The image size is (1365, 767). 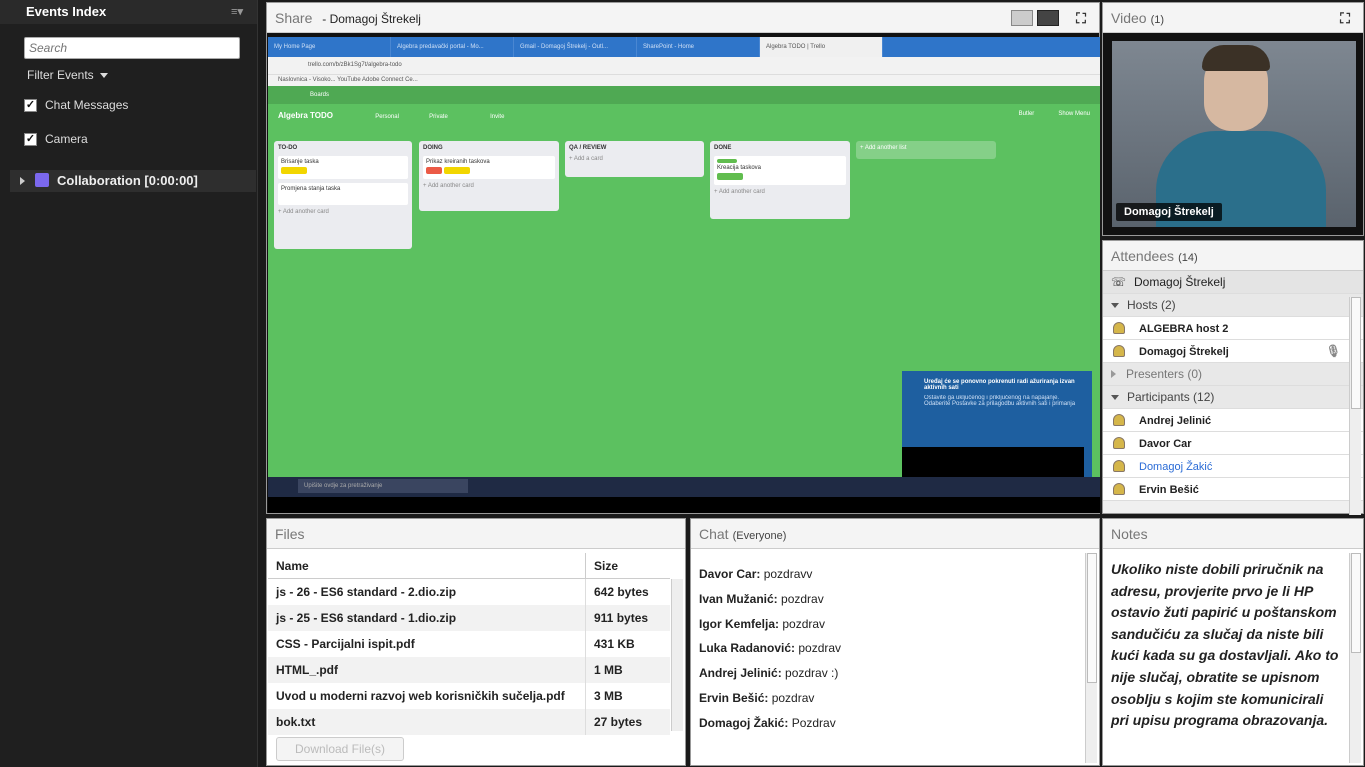 What do you see at coordinates (1022, 18) in the screenshot?
I see `layout-toggle-icon` at bounding box center [1022, 18].